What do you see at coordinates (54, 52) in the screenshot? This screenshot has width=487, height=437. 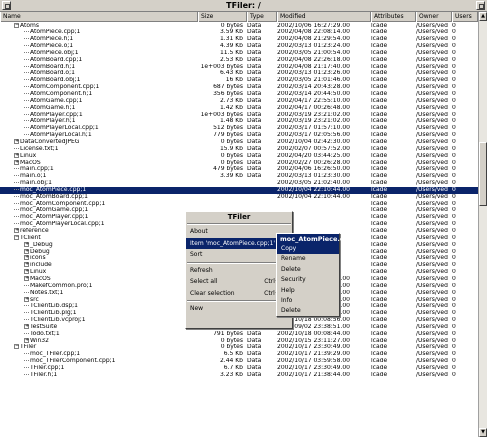 I see `row-name-label: AtomPiece.obj;1` at bounding box center [54, 52].